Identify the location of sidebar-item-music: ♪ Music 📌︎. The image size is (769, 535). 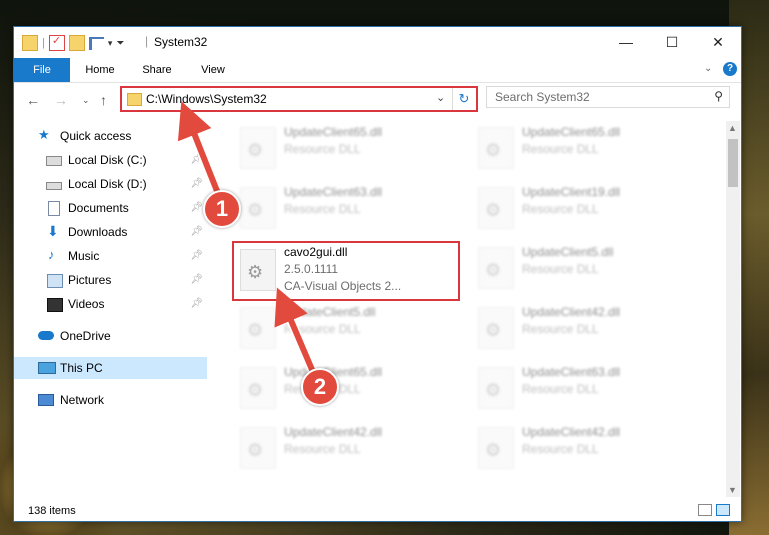
(110, 256).